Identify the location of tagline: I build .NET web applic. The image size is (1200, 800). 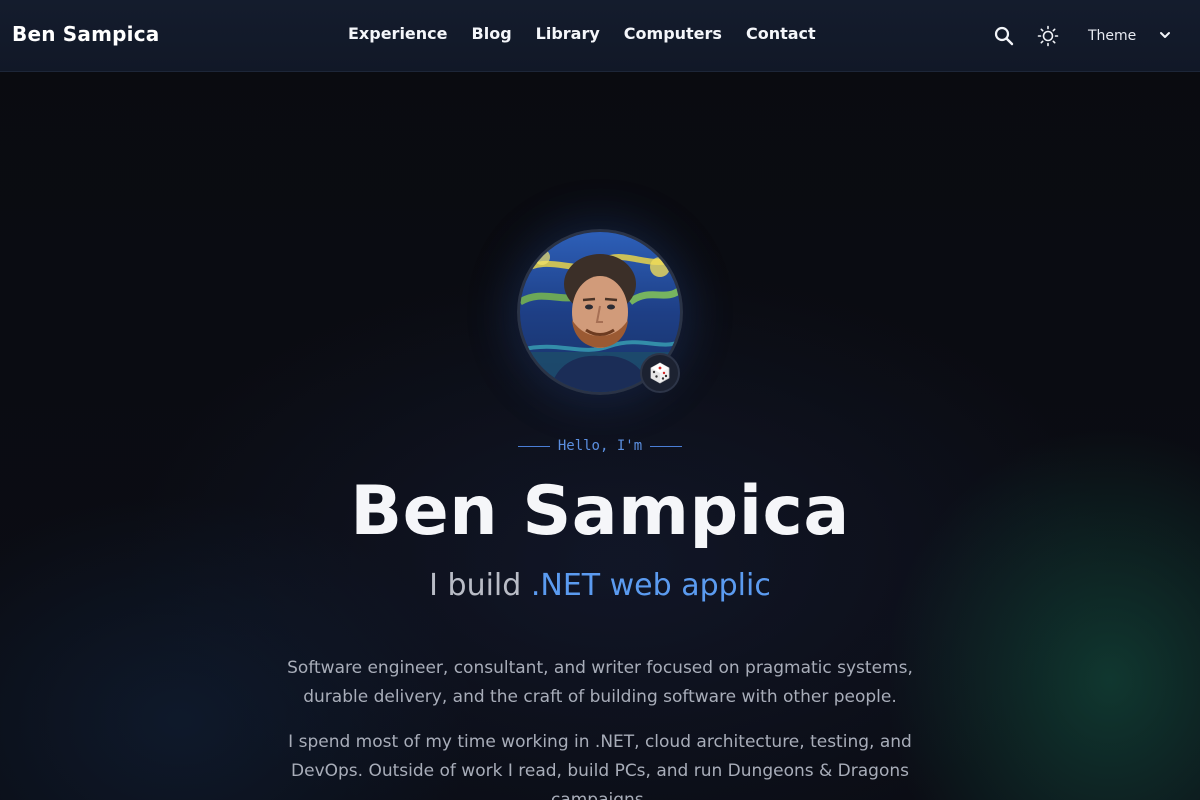
(600, 585).